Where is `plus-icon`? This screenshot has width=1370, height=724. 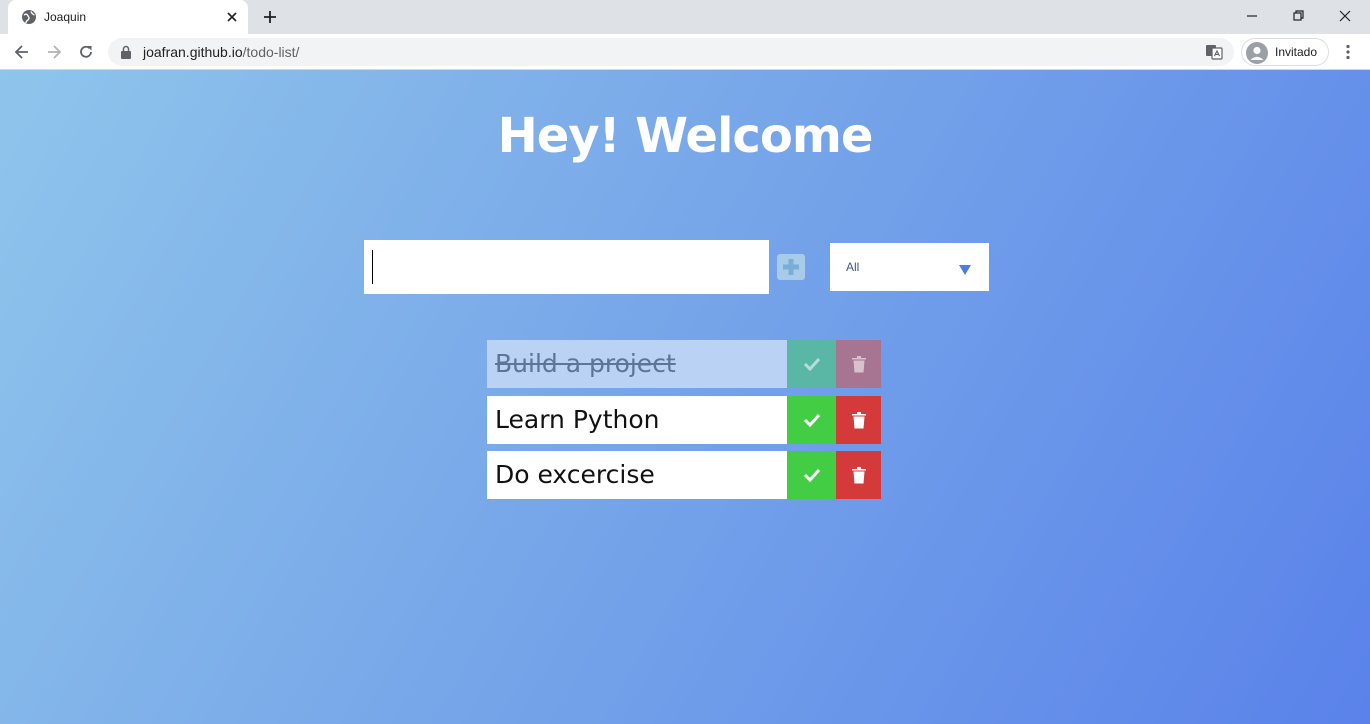
plus-icon is located at coordinates (791, 267).